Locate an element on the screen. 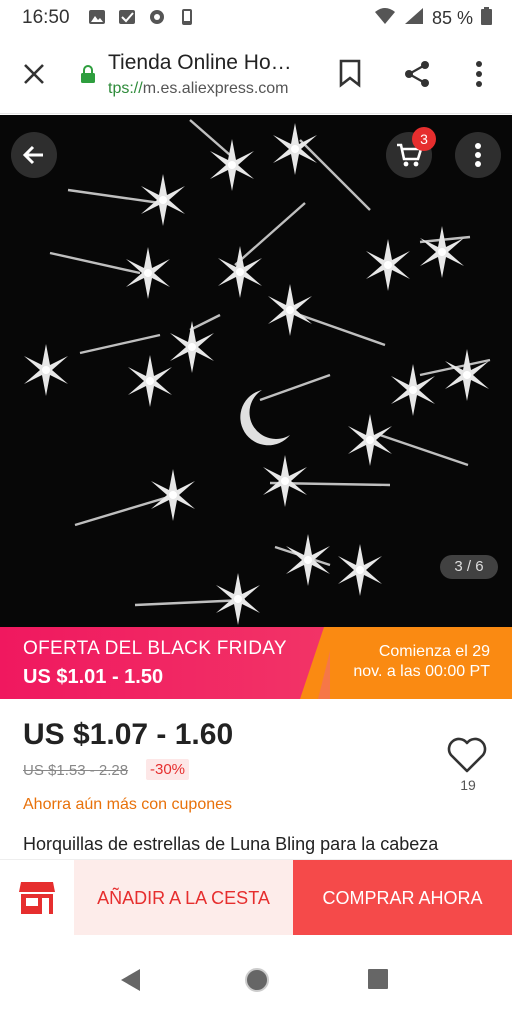 The image size is (512, 1024). image-notification-icon is located at coordinates (97, 17).